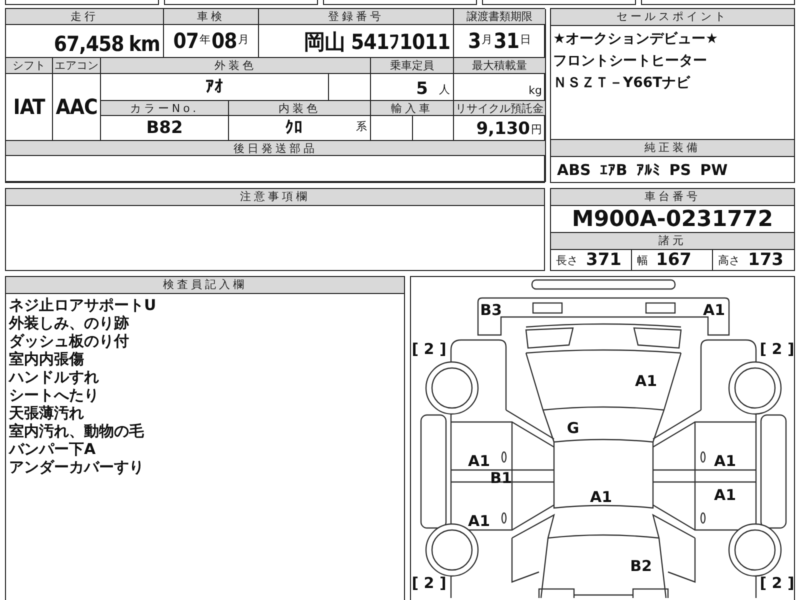 This screenshot has height=600, width=800. Describe the element at coordinates (144, 44) in the screenshot. I see `mileage-unit: km` at that location.